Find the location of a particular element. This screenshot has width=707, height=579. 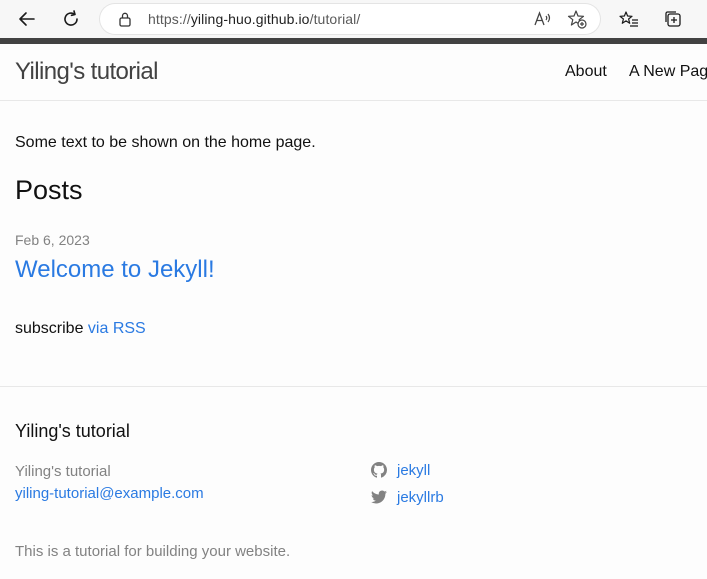

social-item-twitter: jekyllrb is located at coordinates (407, 497).